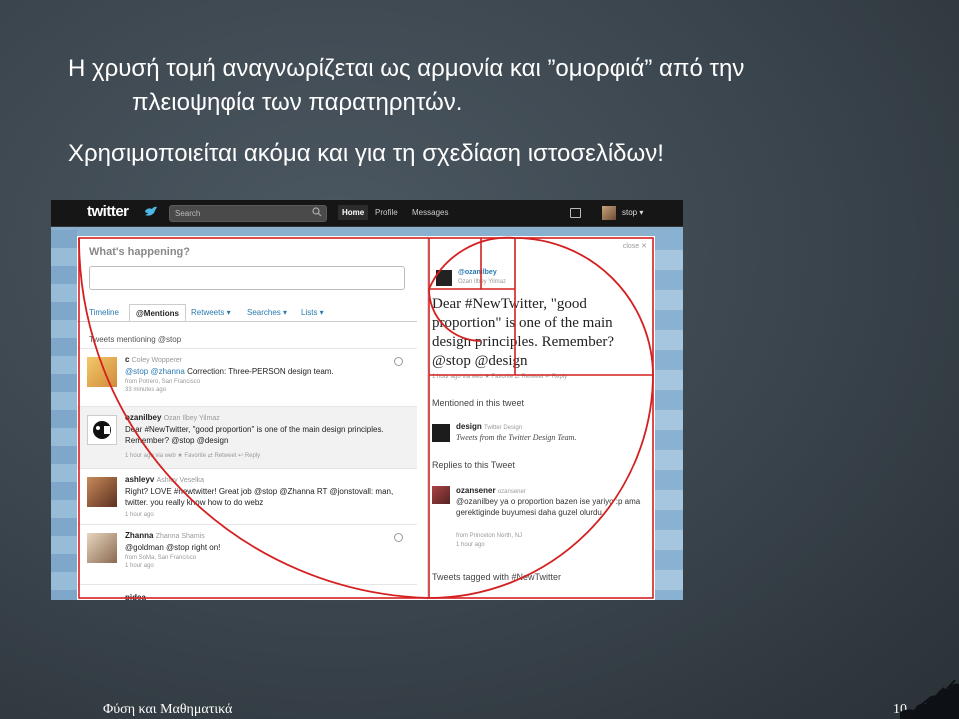 The image size is (959, 719). Describe the element at coordinates (609, 213) in the screenshot. I see `avatar` at that location.